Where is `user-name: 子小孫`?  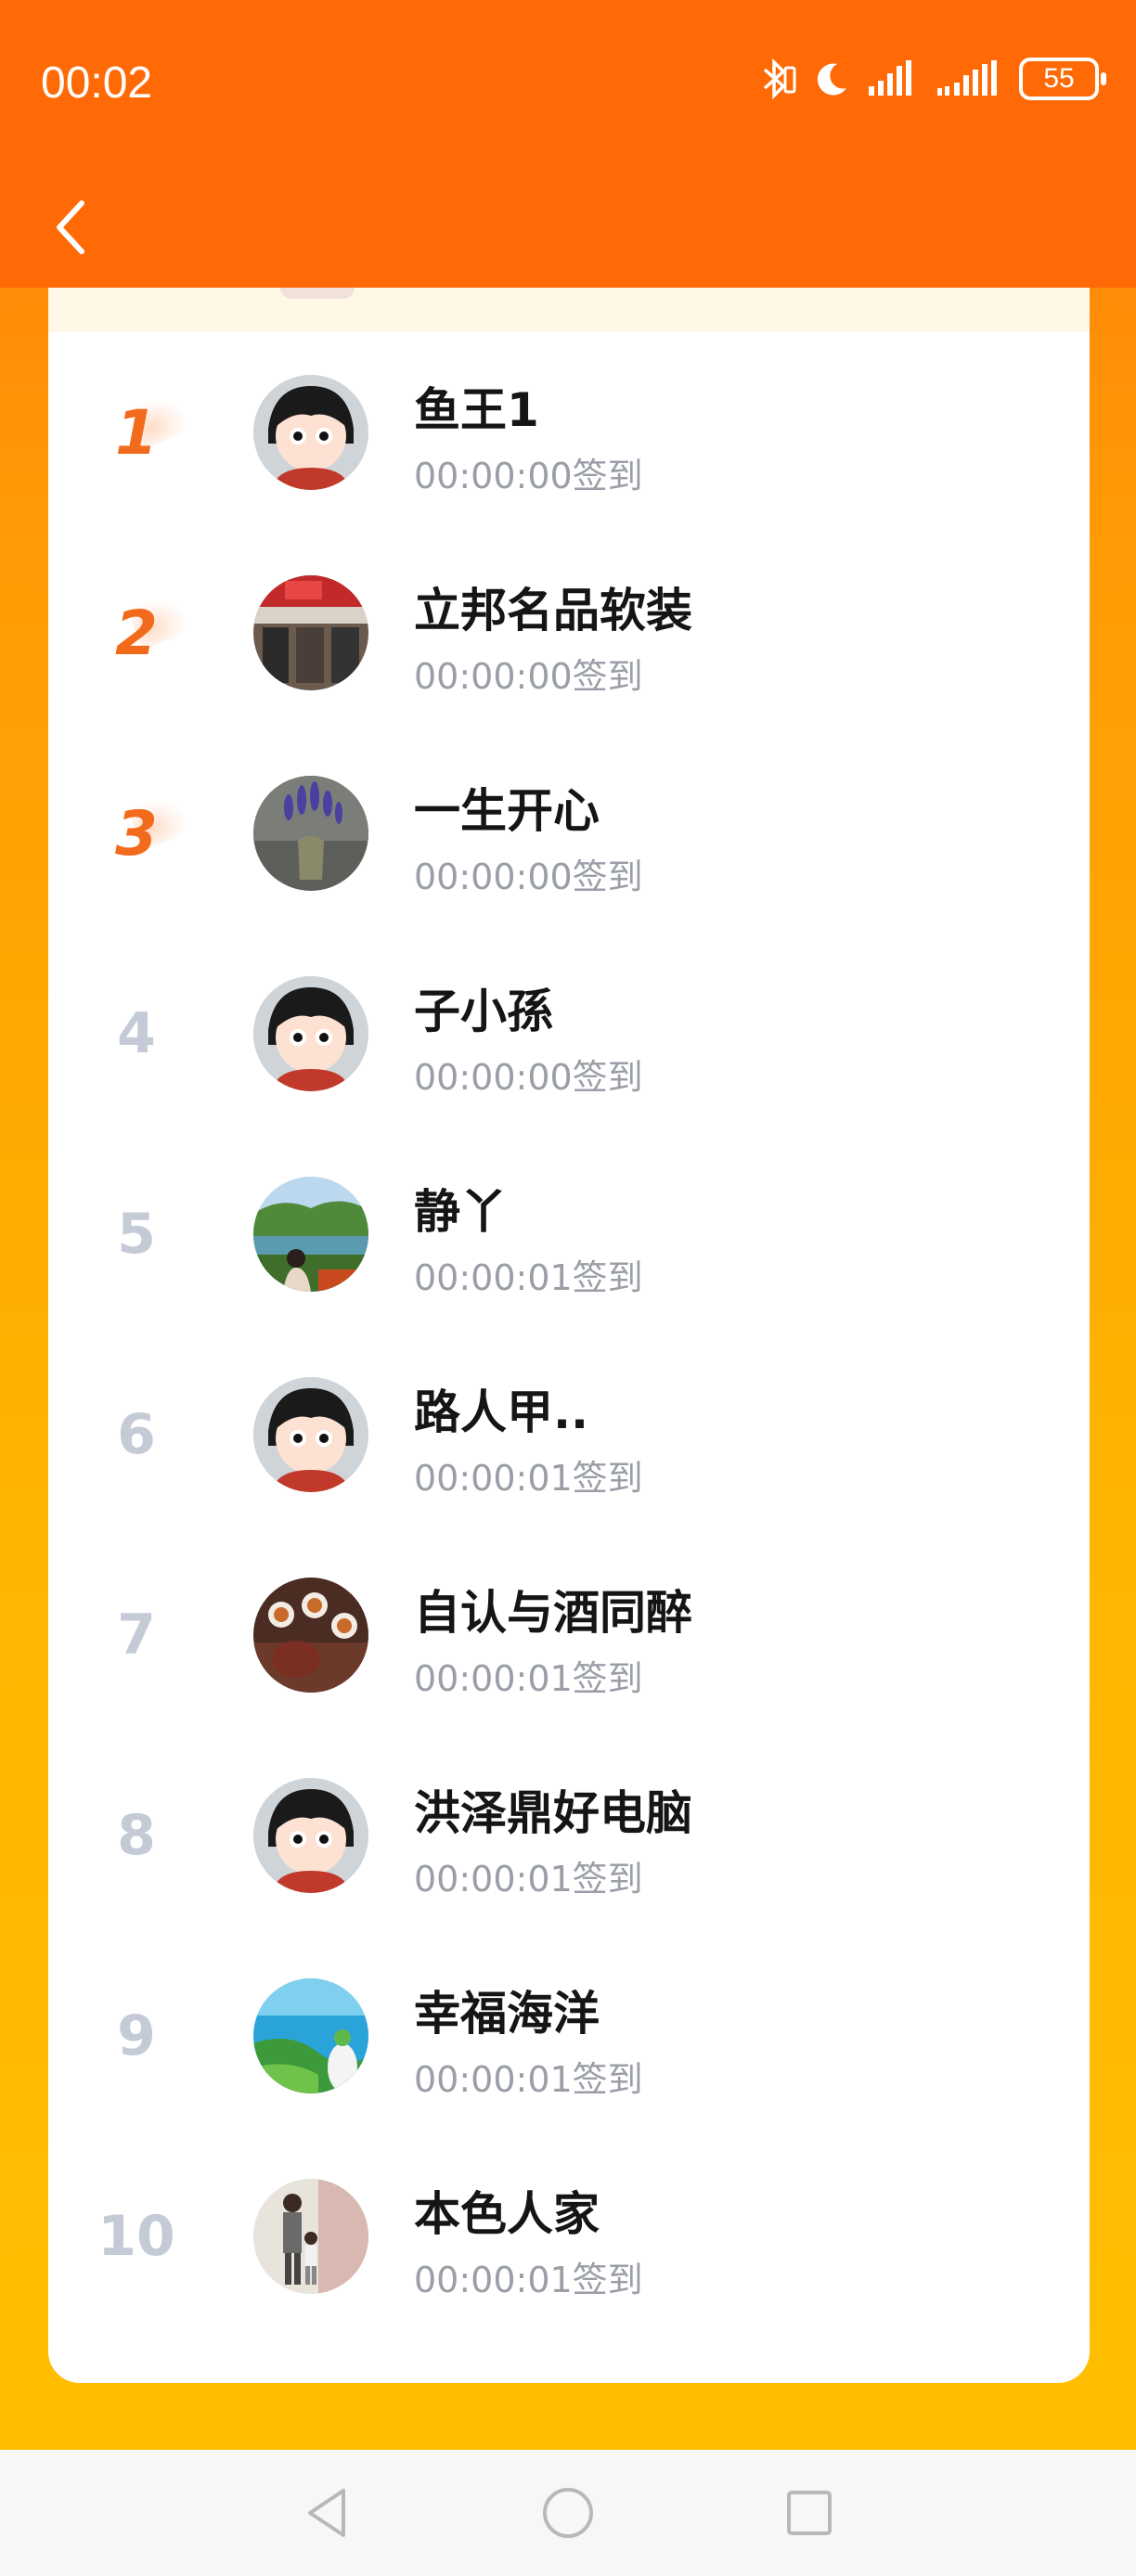 user-name: 子小孫 is located at coordinates (483, 1011).